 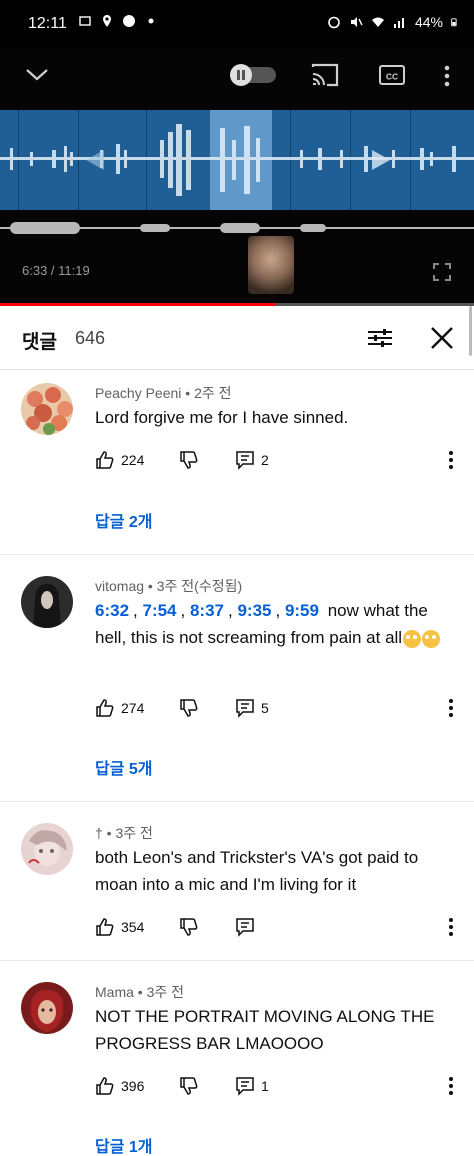 What do you see at coordinates (237, 24) in the screenshot?
I see `status-bar: 12:11 44%` at bounding box center [237, 24].